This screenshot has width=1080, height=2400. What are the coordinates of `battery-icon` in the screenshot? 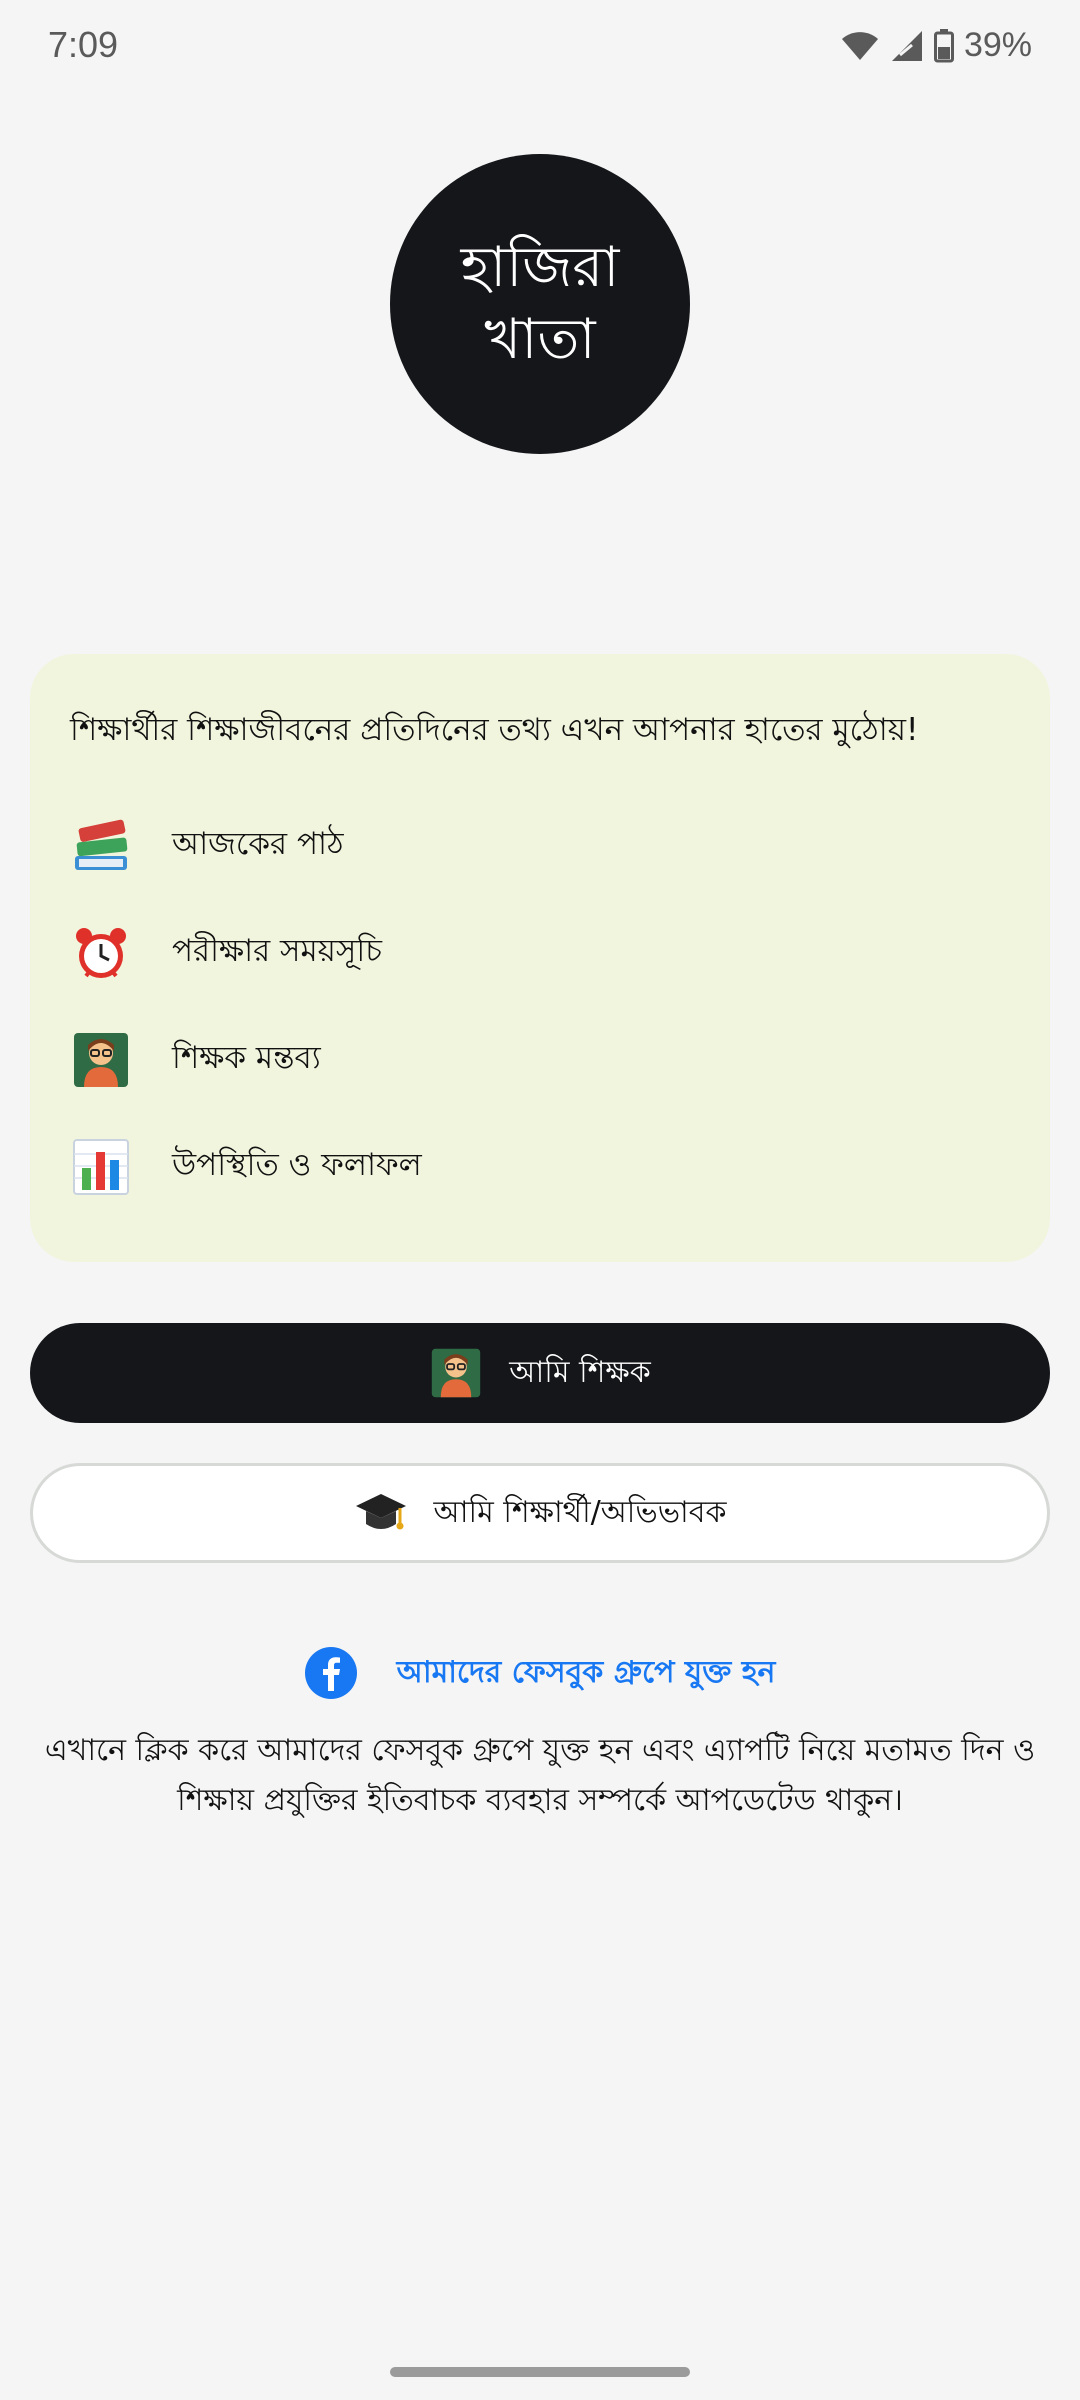 It's located at (943, 45).